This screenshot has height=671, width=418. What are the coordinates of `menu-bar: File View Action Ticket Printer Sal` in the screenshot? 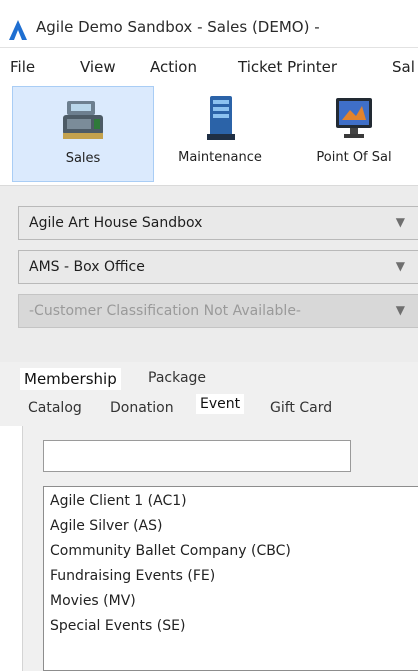 It's located at (209, 66).